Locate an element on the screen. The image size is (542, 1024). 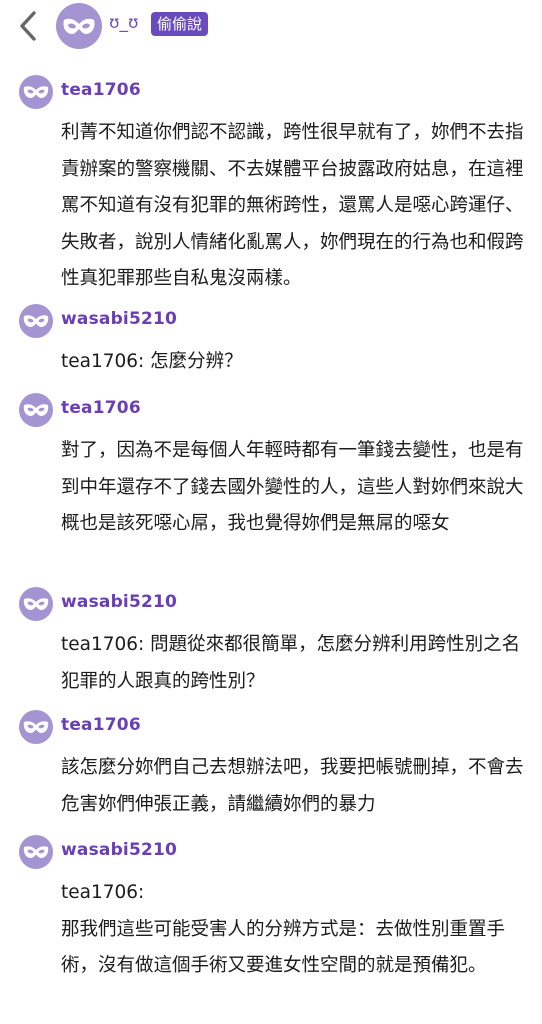
back-button is located at coordinates (28, 26).